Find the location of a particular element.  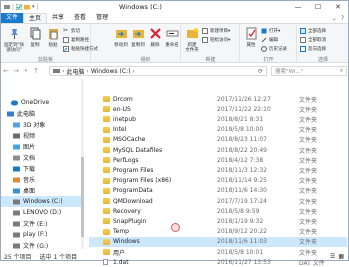

nav-item: 视频 is located at coordinates (41, 135).